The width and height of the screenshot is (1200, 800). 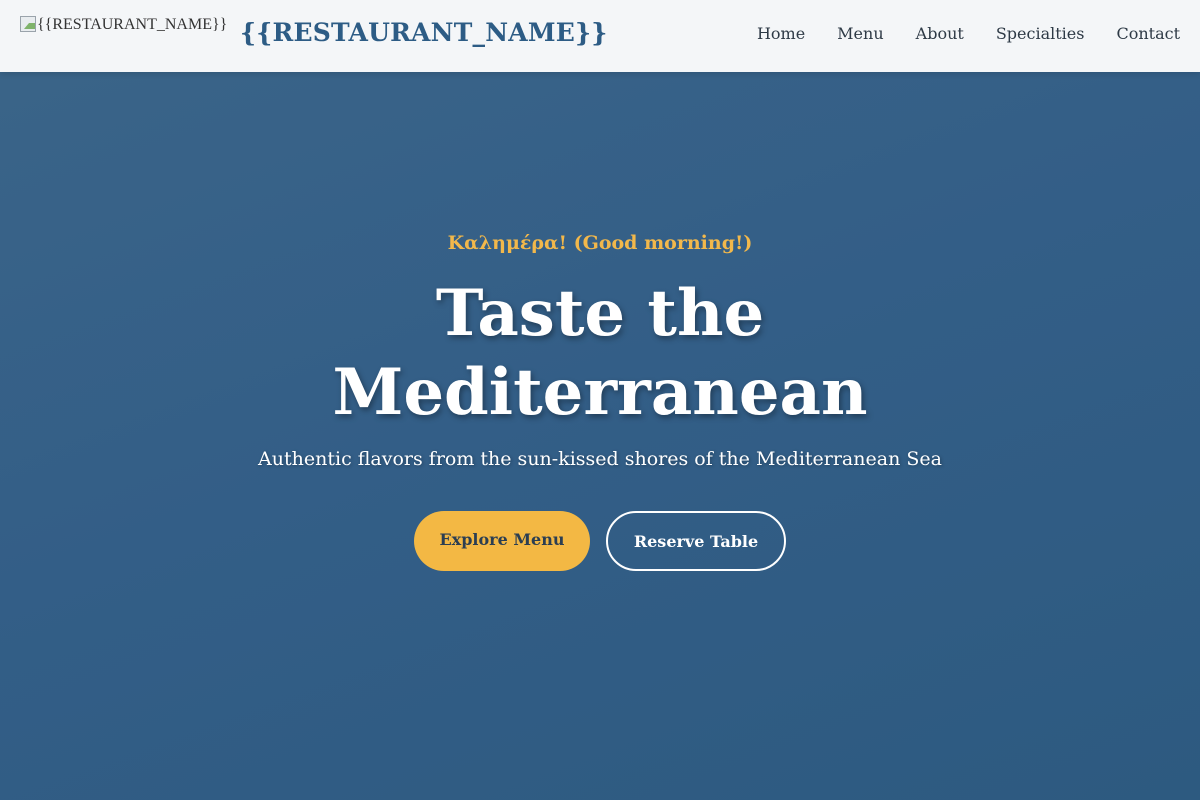 What do you see at coordinates (600, 243) in the screenshot?
I see `hero-greeting: Καλημέρα! (Good morning!)` at bounding box center [600, 243].